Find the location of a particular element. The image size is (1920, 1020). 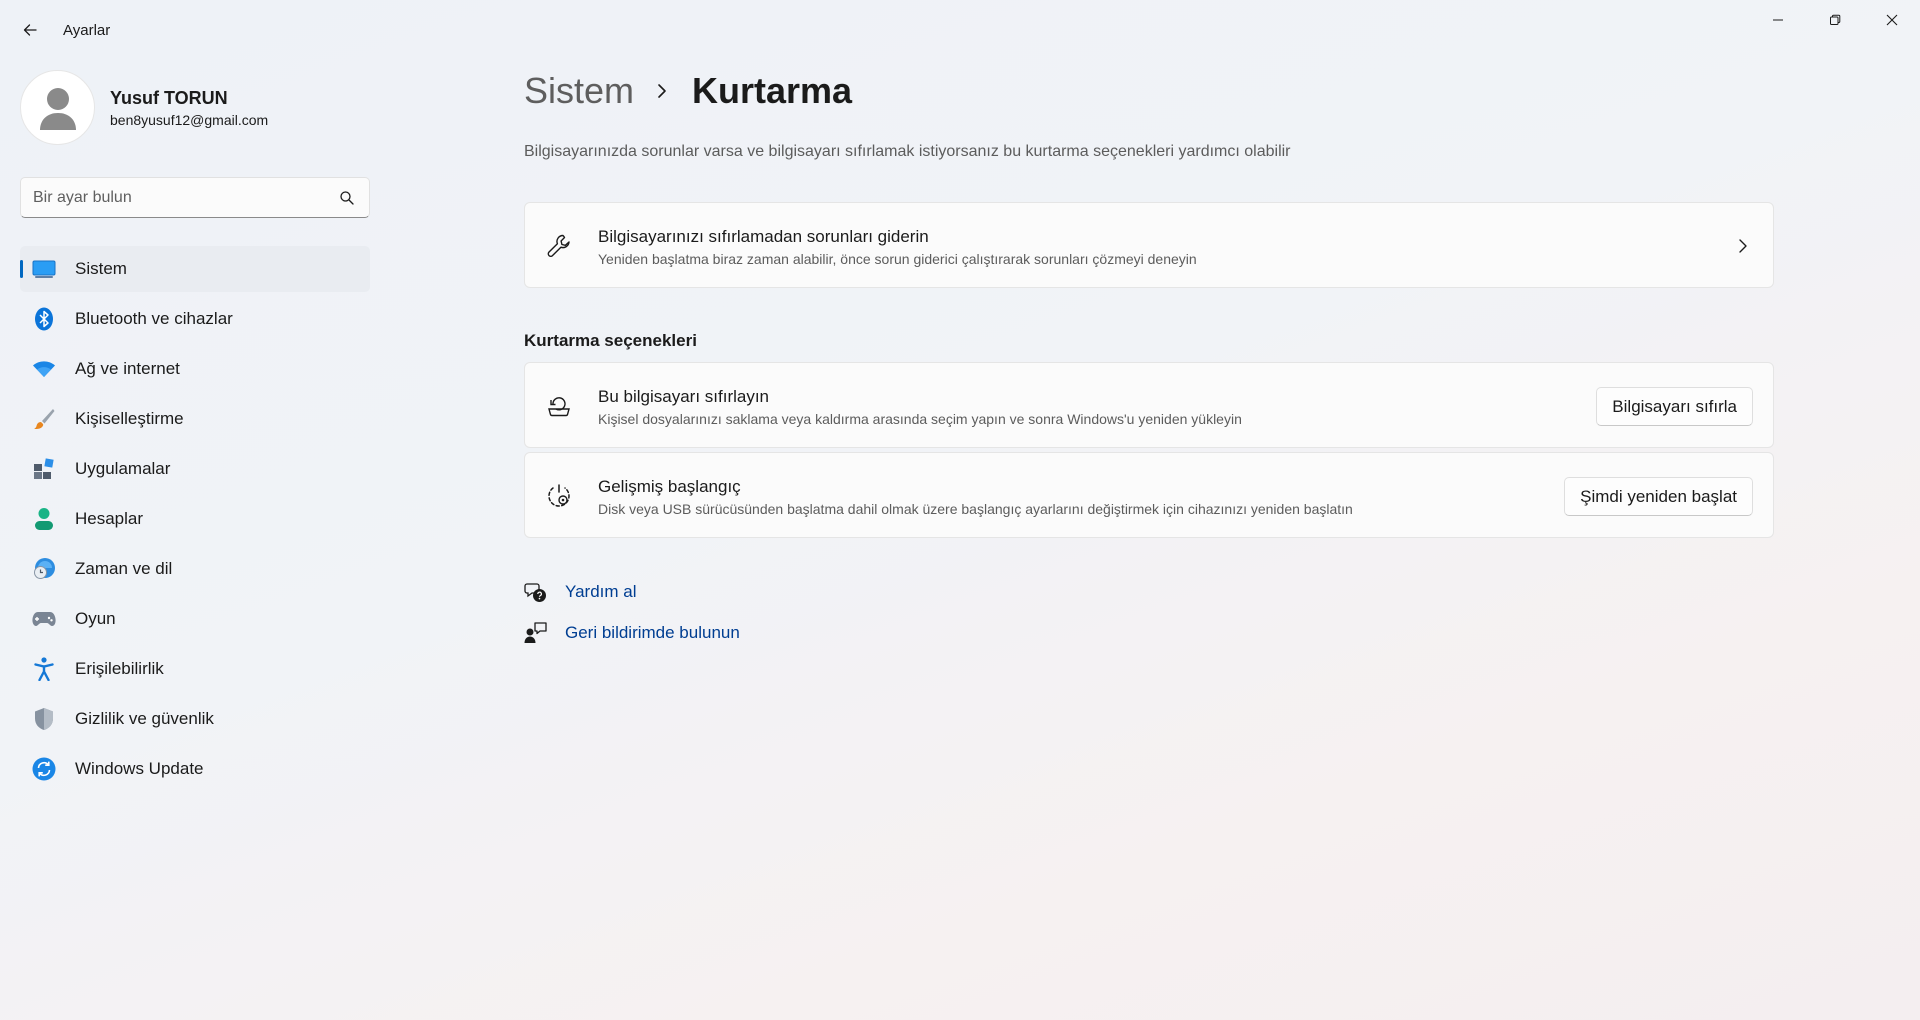

sidebar-item-label: Ağ ve internet is located at coordinates (127, 368).